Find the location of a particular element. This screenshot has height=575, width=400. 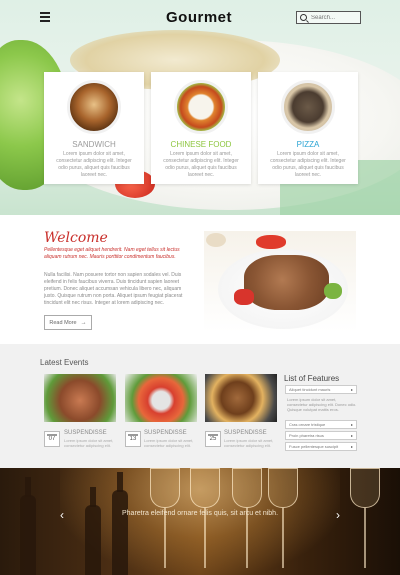

pizza-image is located at coordinates (308, 107).